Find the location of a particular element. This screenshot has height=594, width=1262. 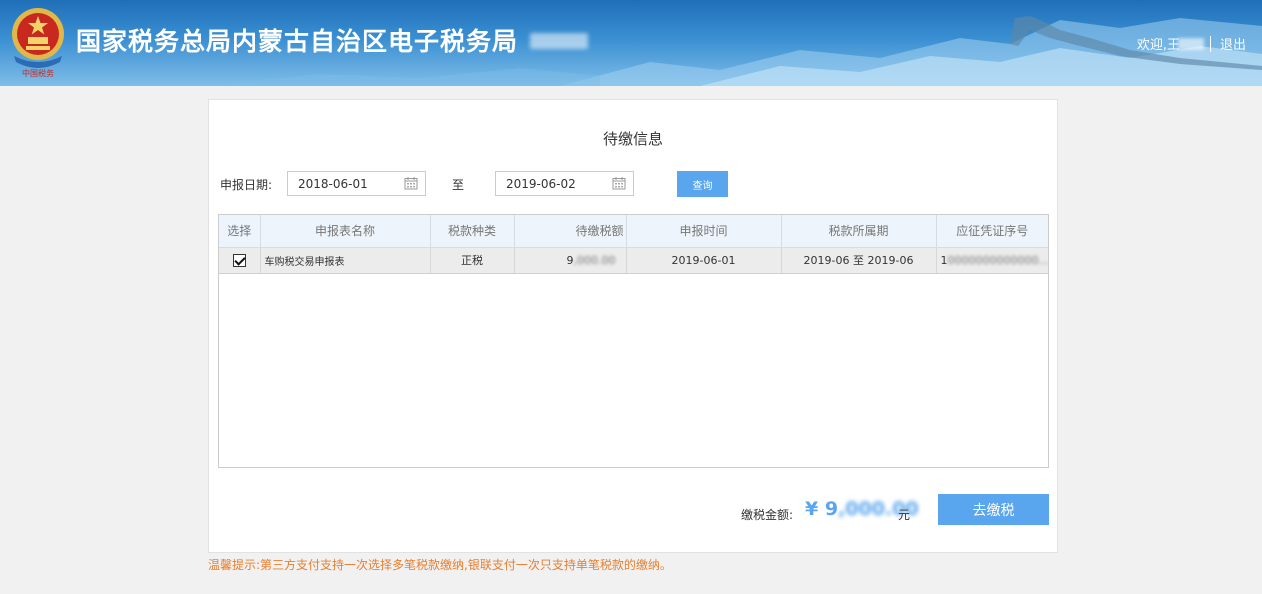

user-area: 欢迎,王 退出 is located at coordinates (1191, 43).